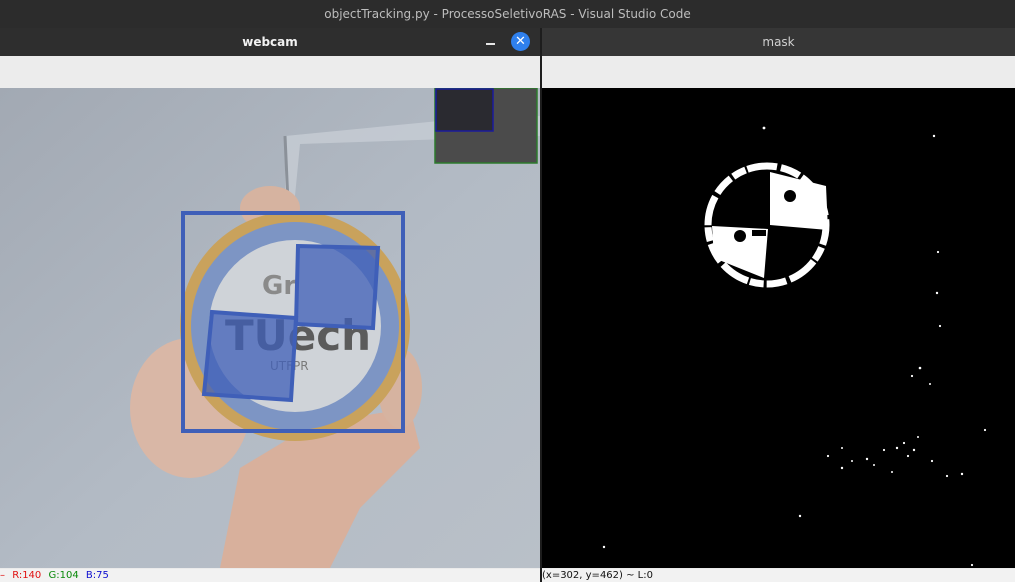 This screenshot has height=582, width=1015. I want to click on minimize-icon, so click(490, 44).